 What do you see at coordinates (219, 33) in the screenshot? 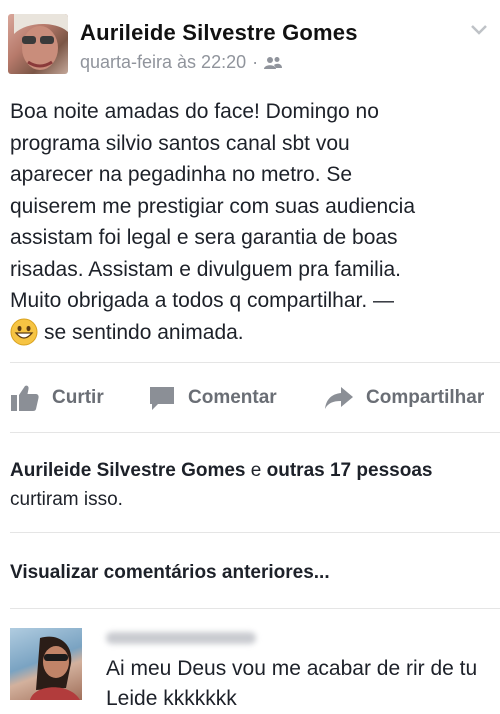
I see `post-author-name: Aurileide Silvestre Gomes` at bounding box center [219, 33].